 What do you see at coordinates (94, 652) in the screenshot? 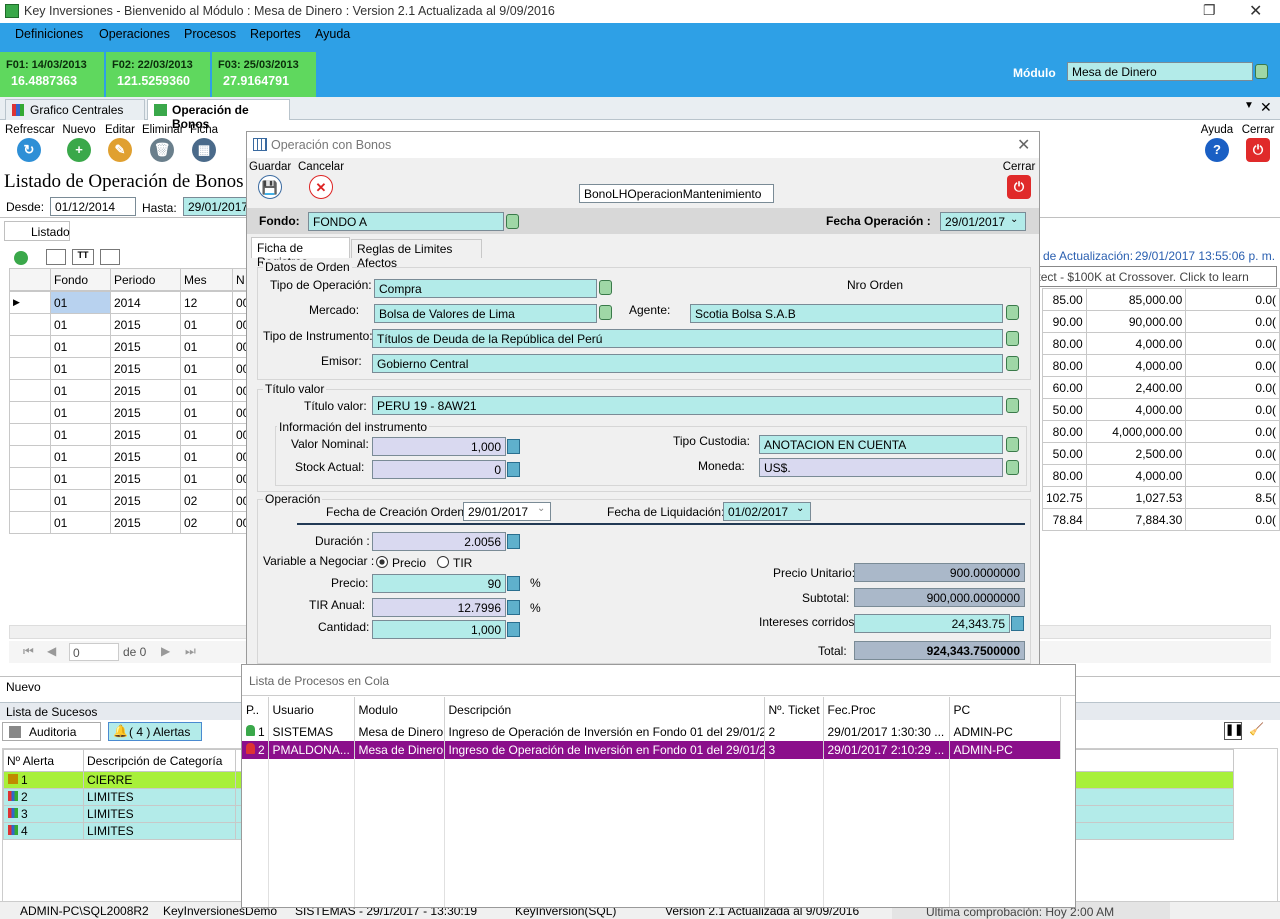
I see `page-input: 0` at bounding box center [94, 652].